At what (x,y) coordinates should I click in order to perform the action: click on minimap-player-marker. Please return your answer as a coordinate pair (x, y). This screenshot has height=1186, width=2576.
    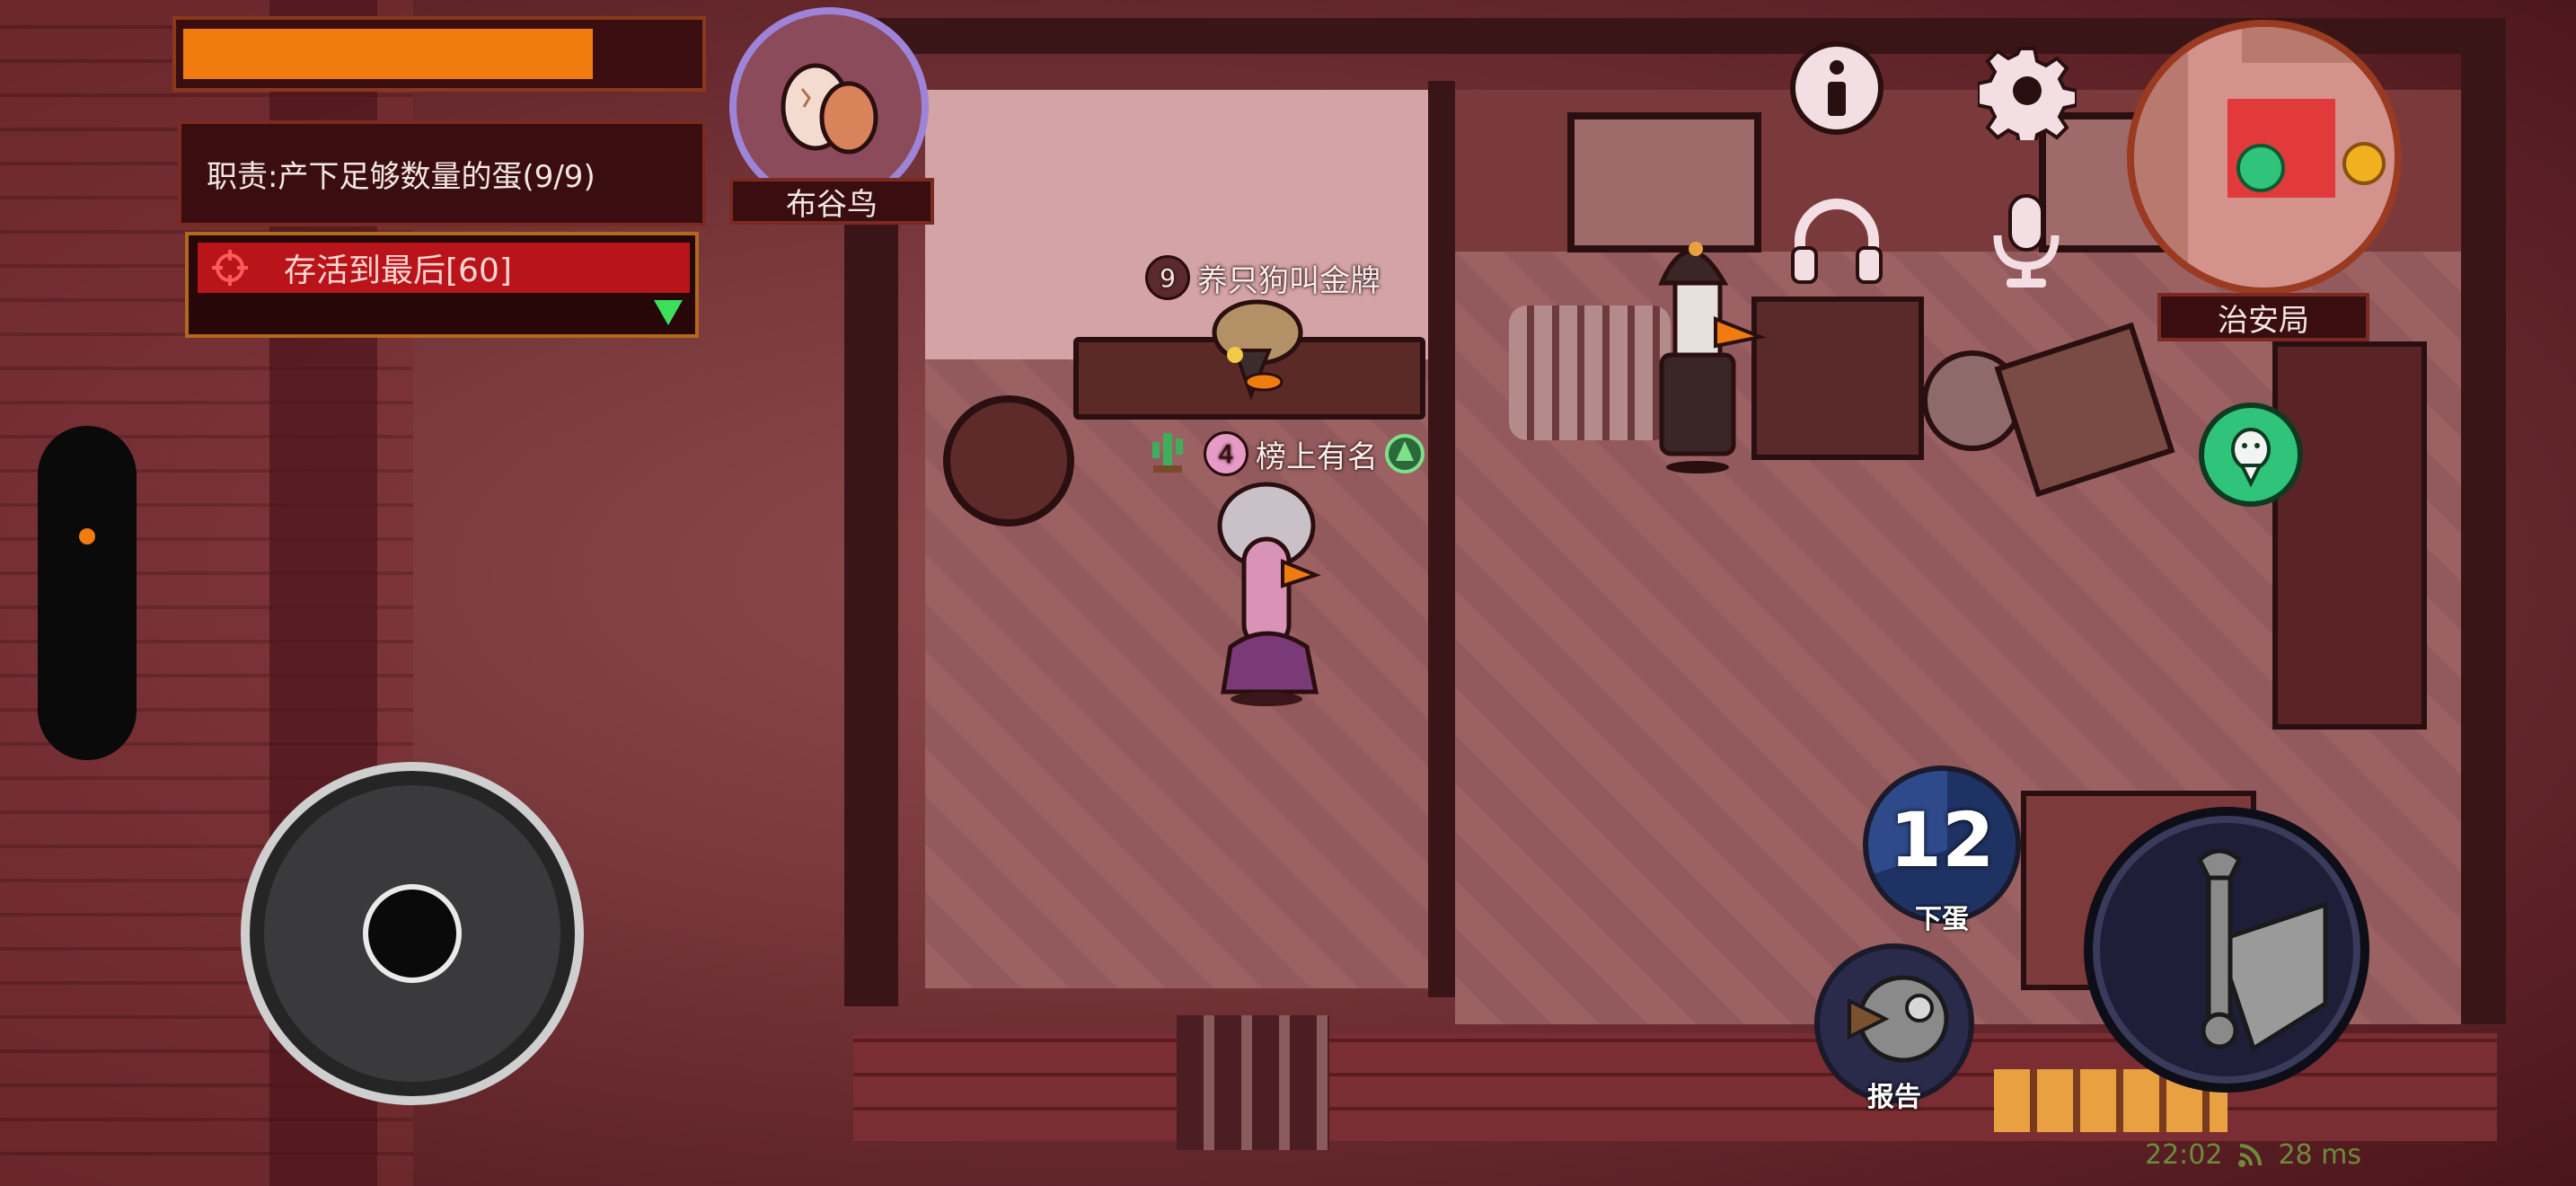
    Looking at the image, I should click on (2260, 168).